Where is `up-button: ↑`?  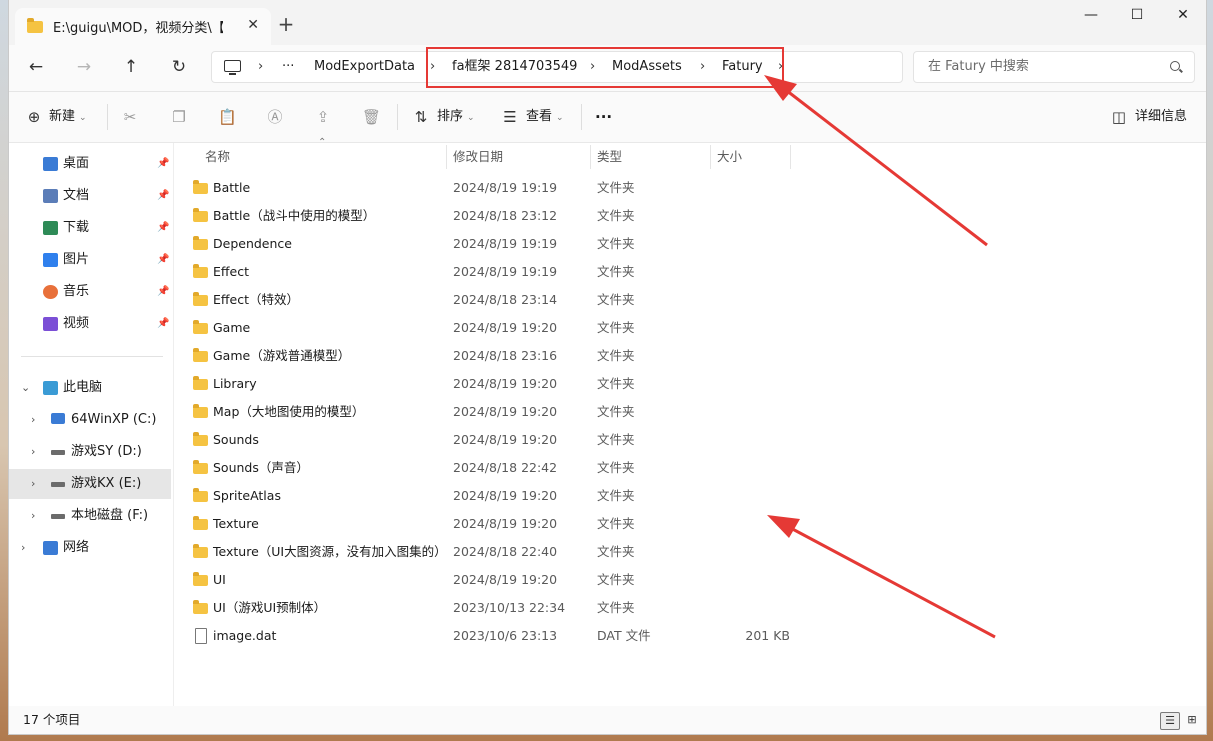
up-button: ↑ is located at coordinates (131, 67).